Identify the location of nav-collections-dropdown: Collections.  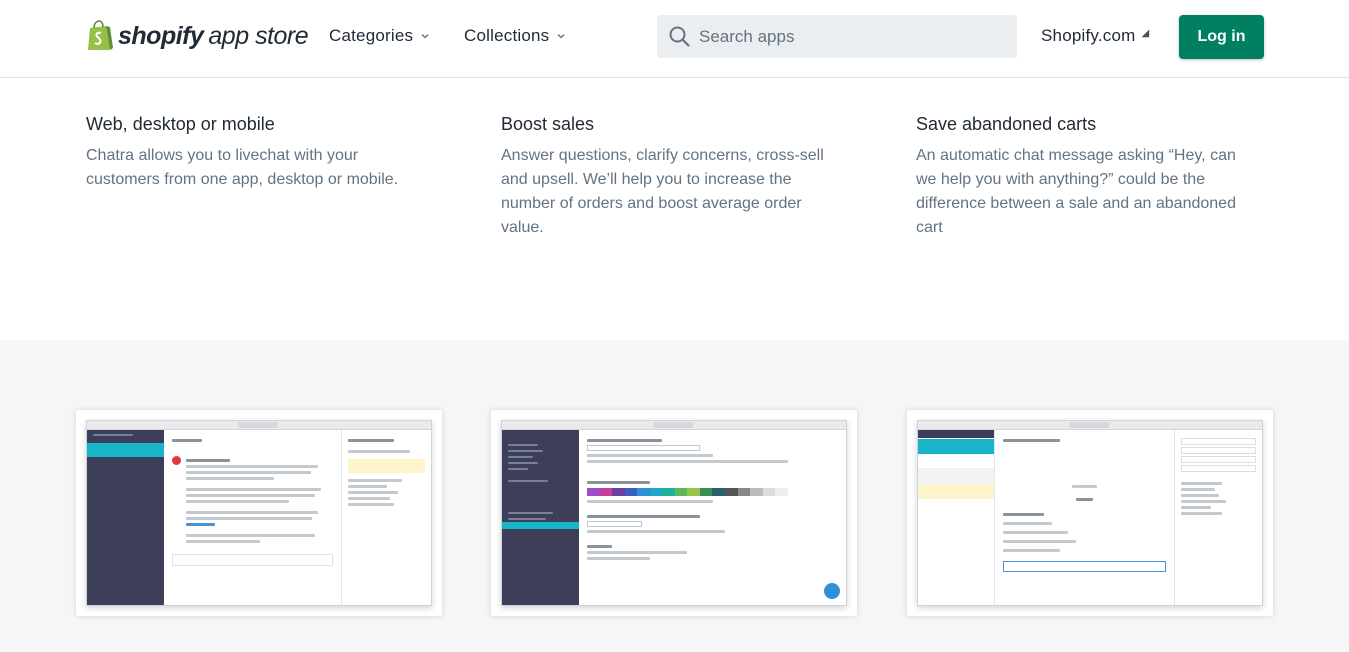
(515, 36).